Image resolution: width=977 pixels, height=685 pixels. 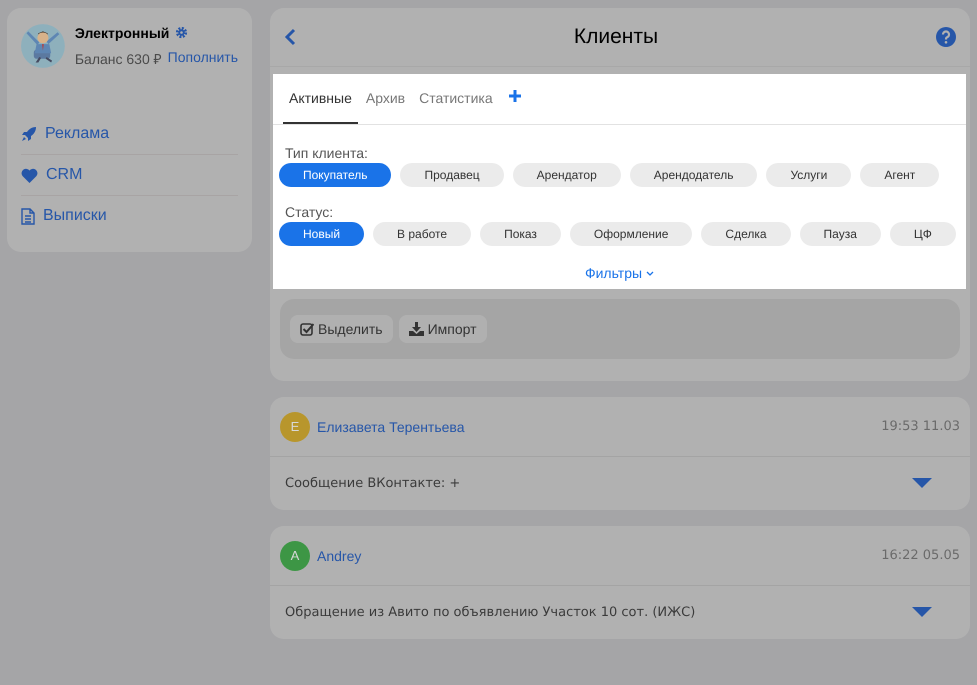 What do you see at coordinates (309, 212) in the screenshot?
I see `filter-label: Статус:` at bounding box center [309, 212].